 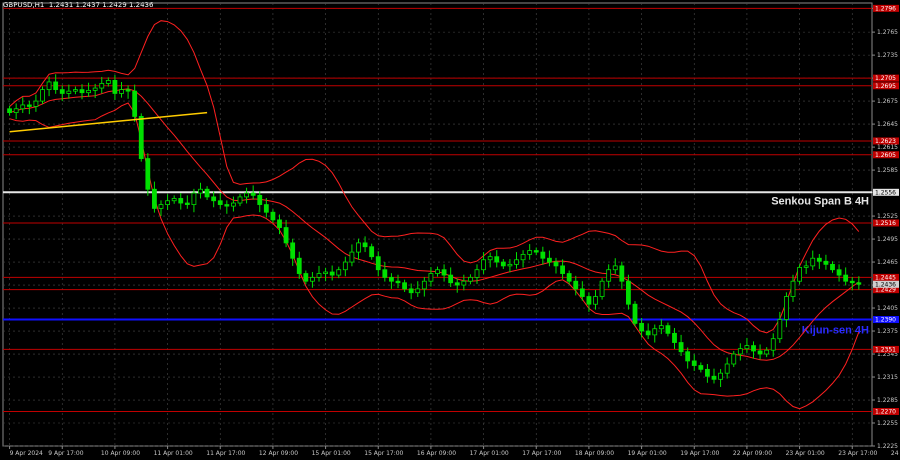 I want to click on senkou-span-b-label: Senkou Span B 4H, so click(x=820, y=201).